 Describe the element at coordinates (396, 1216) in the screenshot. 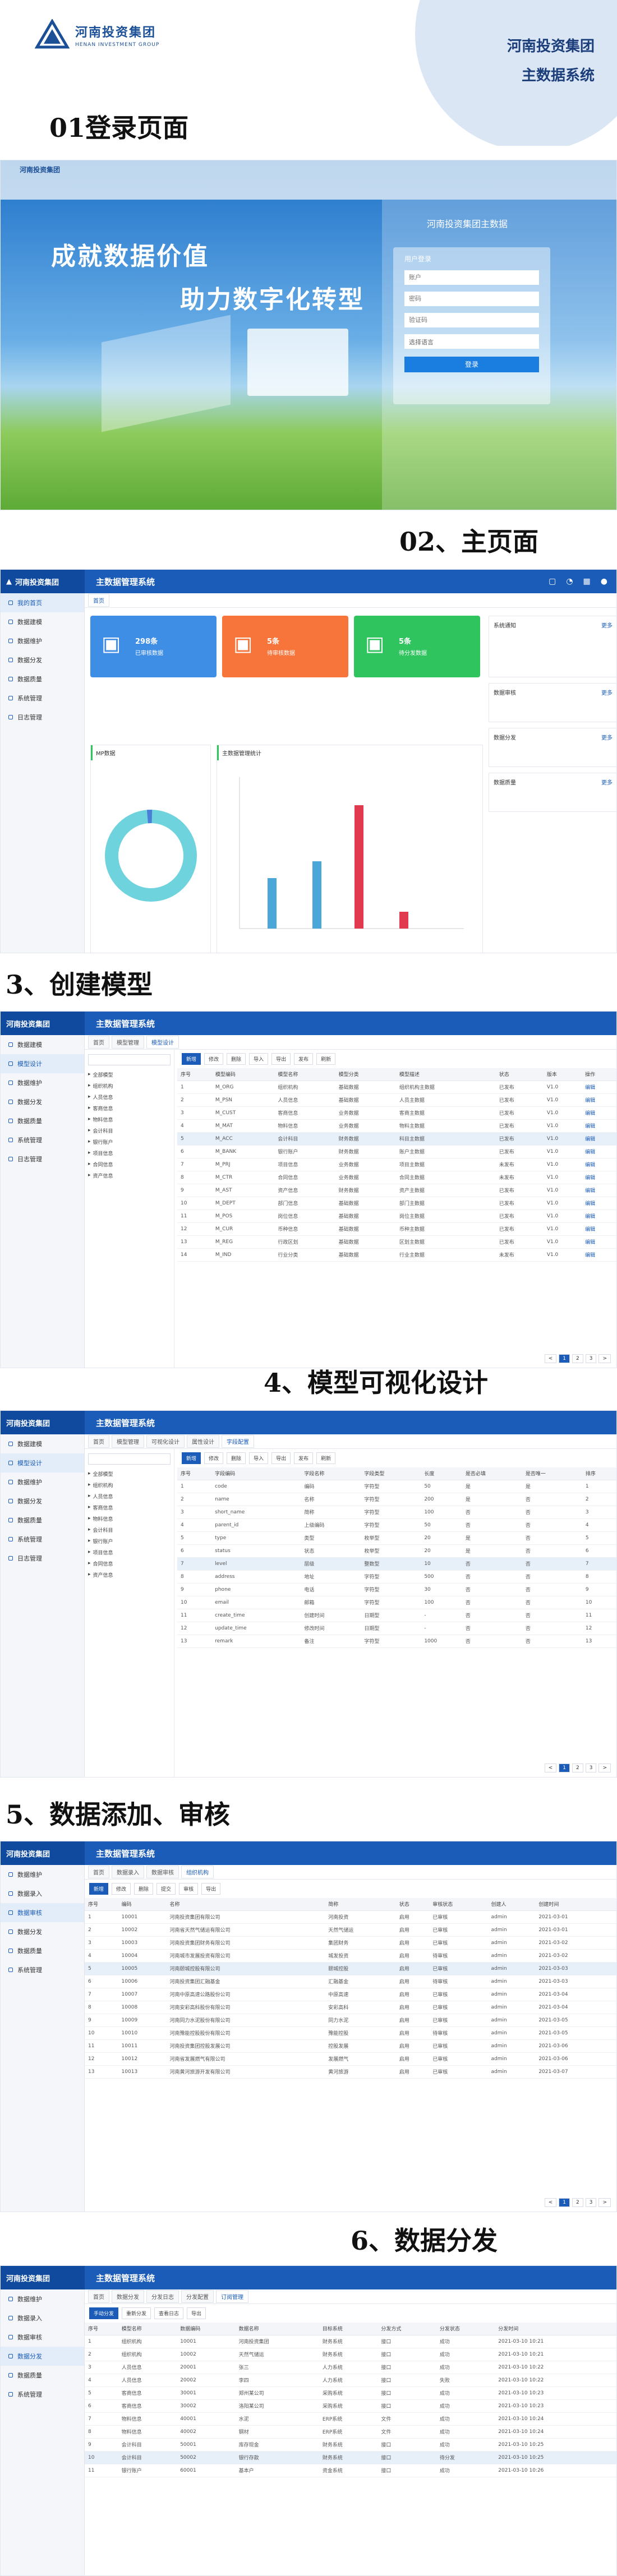

I see `table-row: 11 M_POS 岗位信息 基础数据 岗位主数据 已发布 V1.0 编辑` at that location.